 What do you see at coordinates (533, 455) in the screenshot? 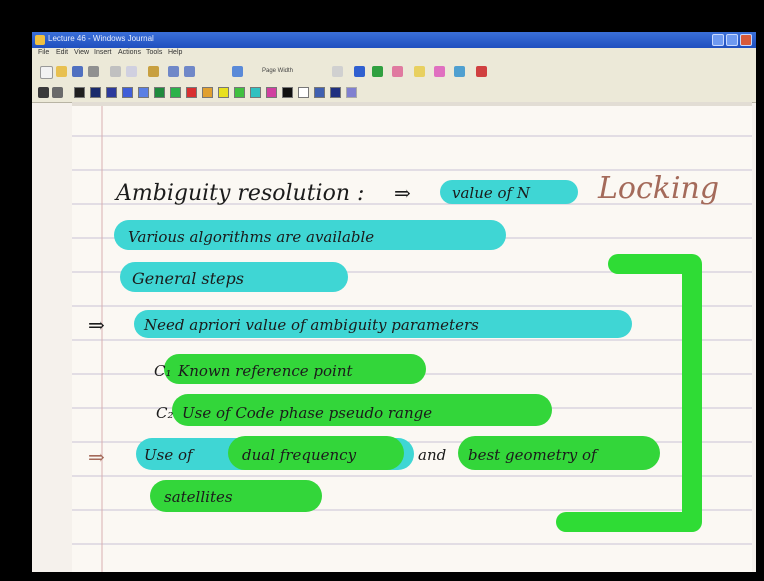
I see `line-best: best geometry of` at bounding box center [533, 455].